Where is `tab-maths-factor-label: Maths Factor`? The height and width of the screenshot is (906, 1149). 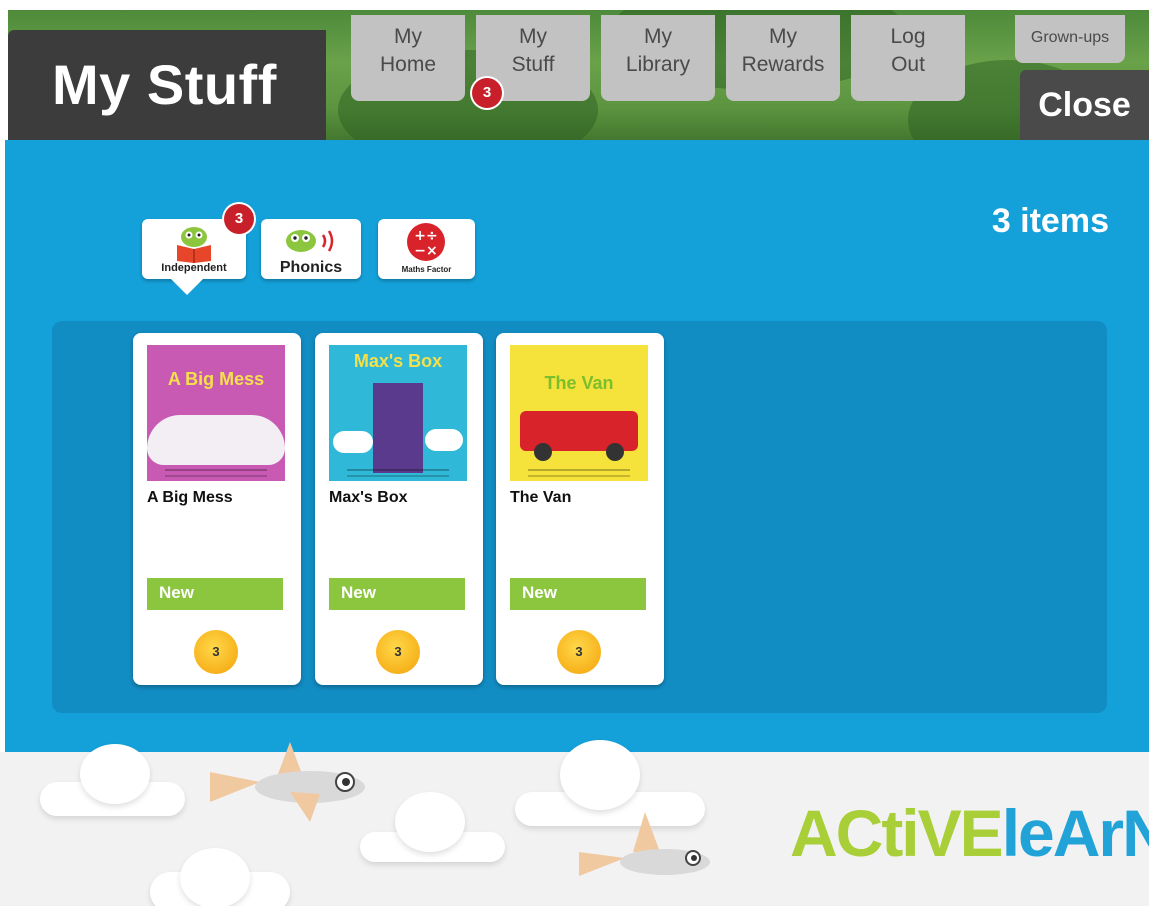
tab-maths-factor-label: Maths Factor is located at coordinates (426, 269).